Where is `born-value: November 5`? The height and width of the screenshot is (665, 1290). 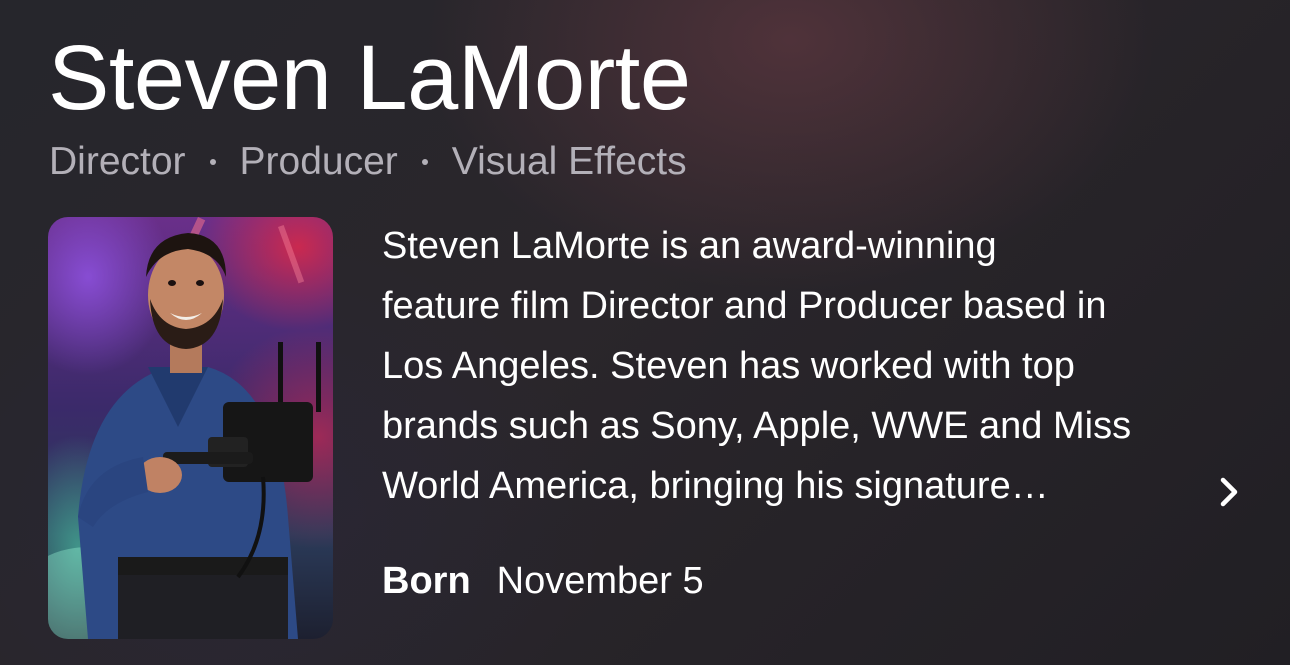
born-value: November 5 is located at coordinates (600, 581).